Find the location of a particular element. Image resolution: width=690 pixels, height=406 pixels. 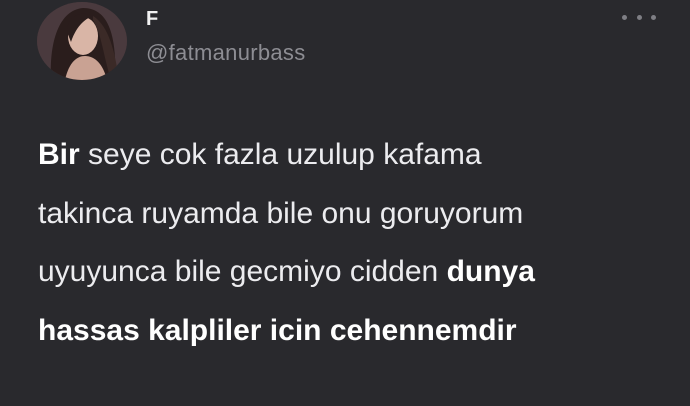

tweet-bold-phrase: hassas kalpliler icin cehennemdir is located at coordinates (277, 330).